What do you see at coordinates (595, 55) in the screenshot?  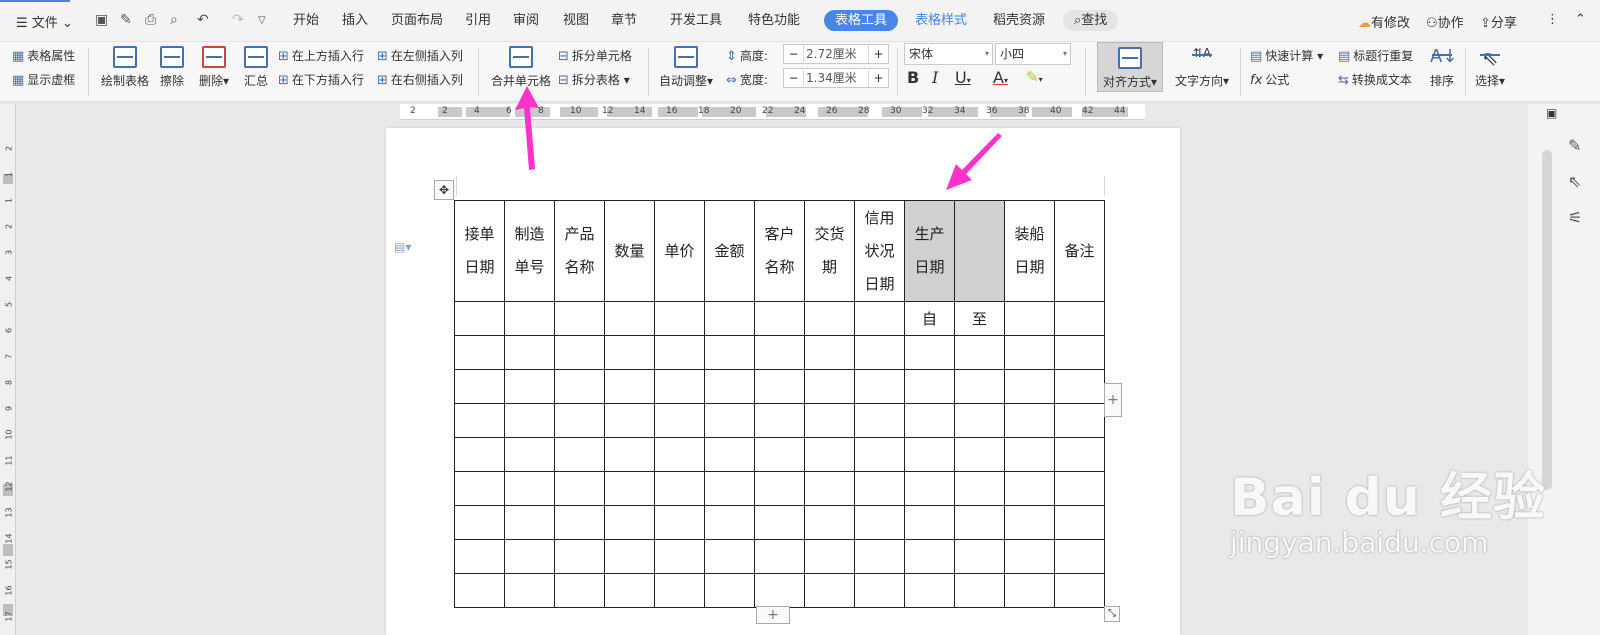 I see `split-cells-button: ⊟ 拆分单元格` at bounding box center [595, 55].